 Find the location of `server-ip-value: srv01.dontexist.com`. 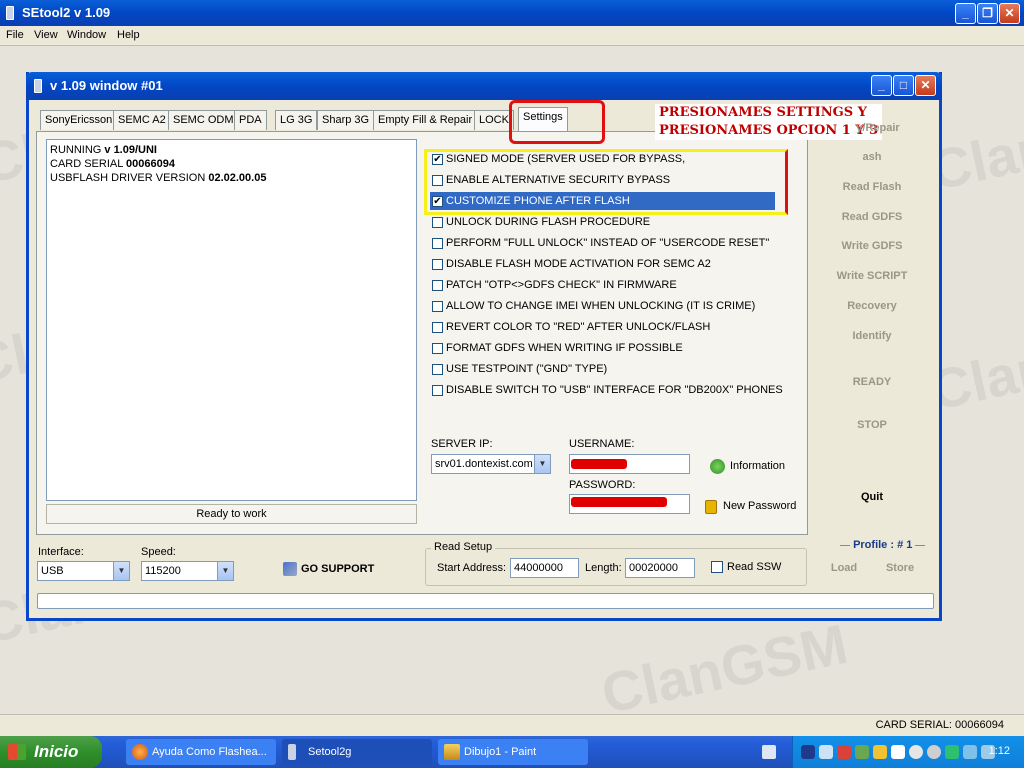

server-ip-value: srv01.dontexist.com is located at coordinates (484, 464).